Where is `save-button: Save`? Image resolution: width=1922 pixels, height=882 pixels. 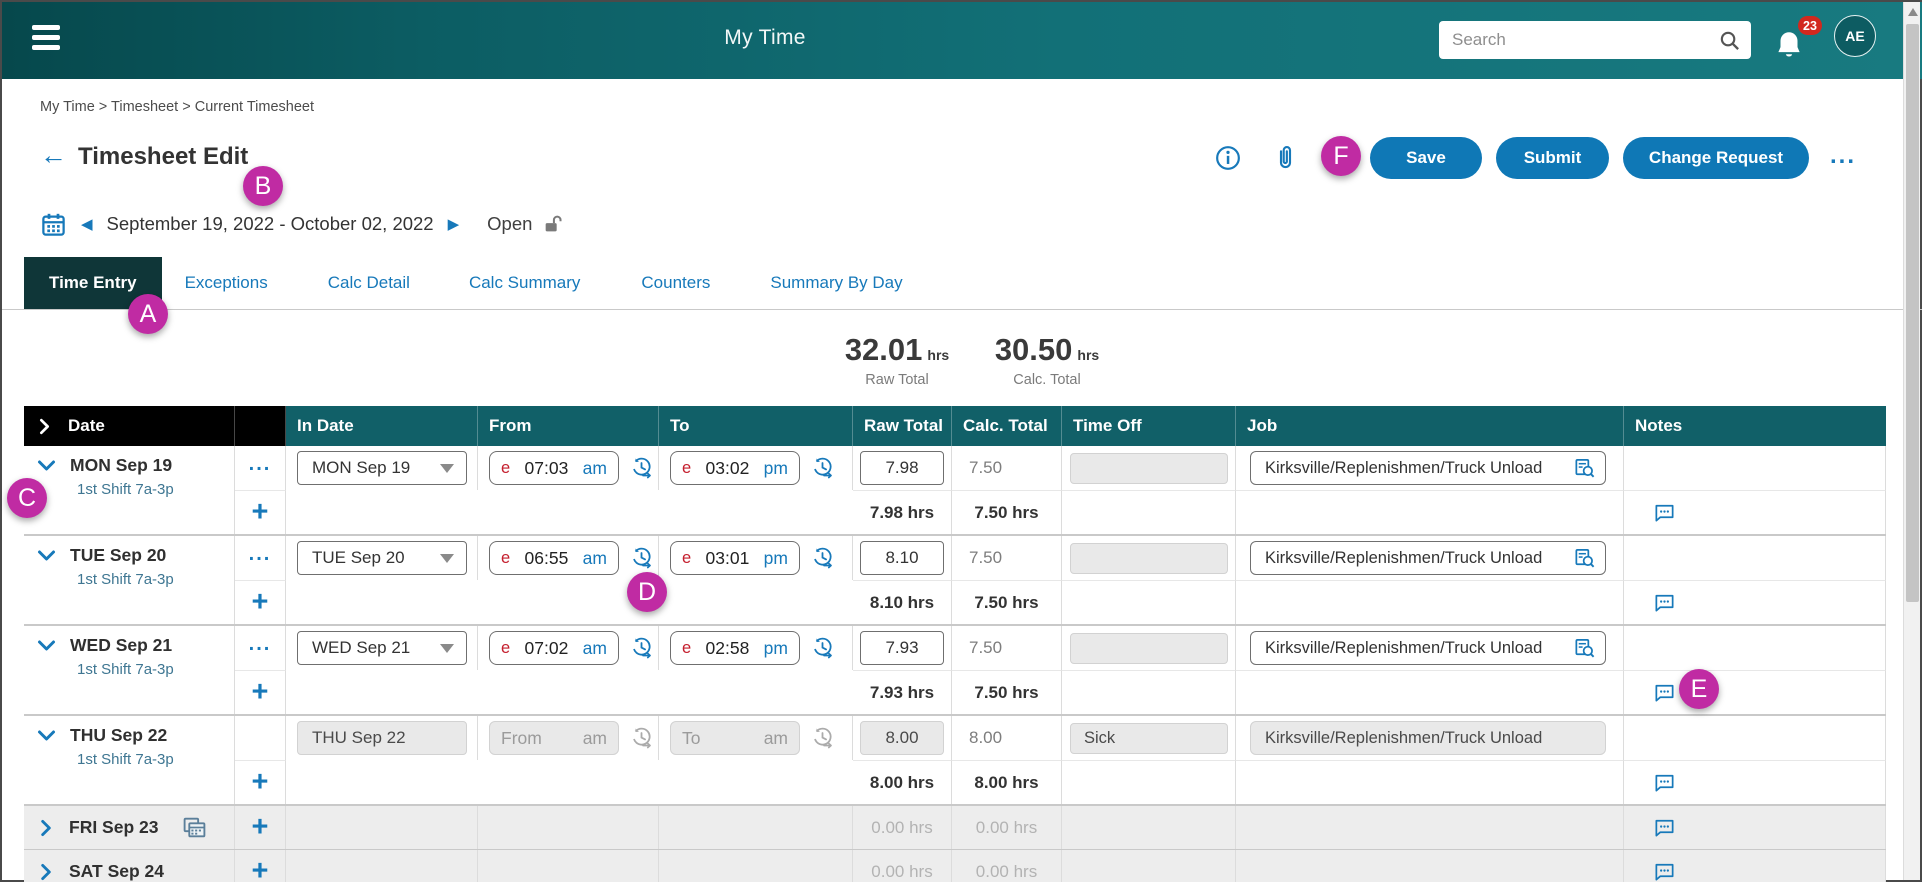 save-button: Save is located at coordinates (1426, 158).